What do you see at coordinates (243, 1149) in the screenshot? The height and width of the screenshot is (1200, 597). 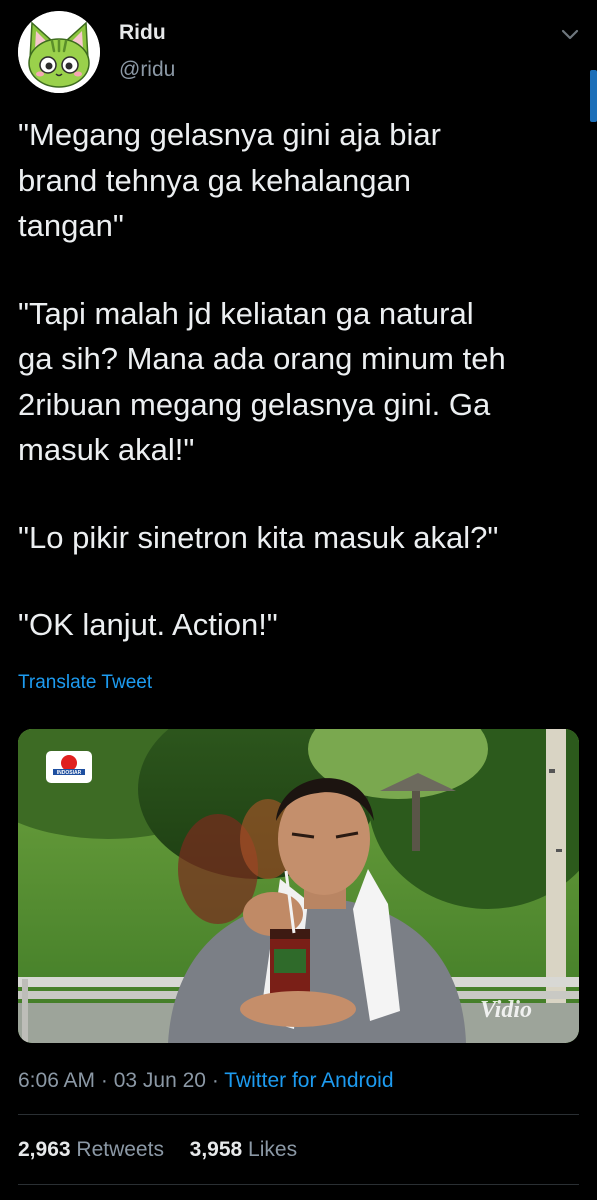 I see `likes-stat: 3,958 Likes` at bounding box center [243, 1149].